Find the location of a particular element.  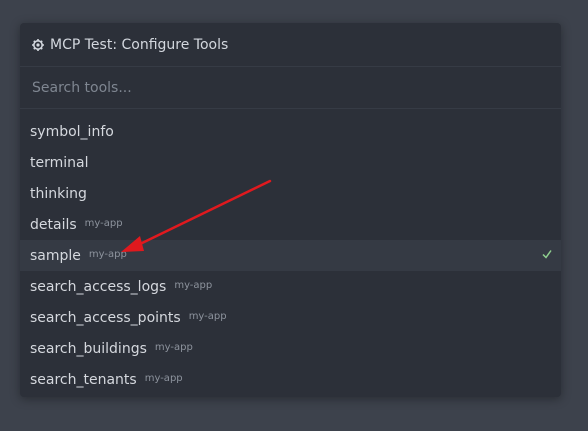

tool-name: symbol_info is located at coordinates (72, 131).